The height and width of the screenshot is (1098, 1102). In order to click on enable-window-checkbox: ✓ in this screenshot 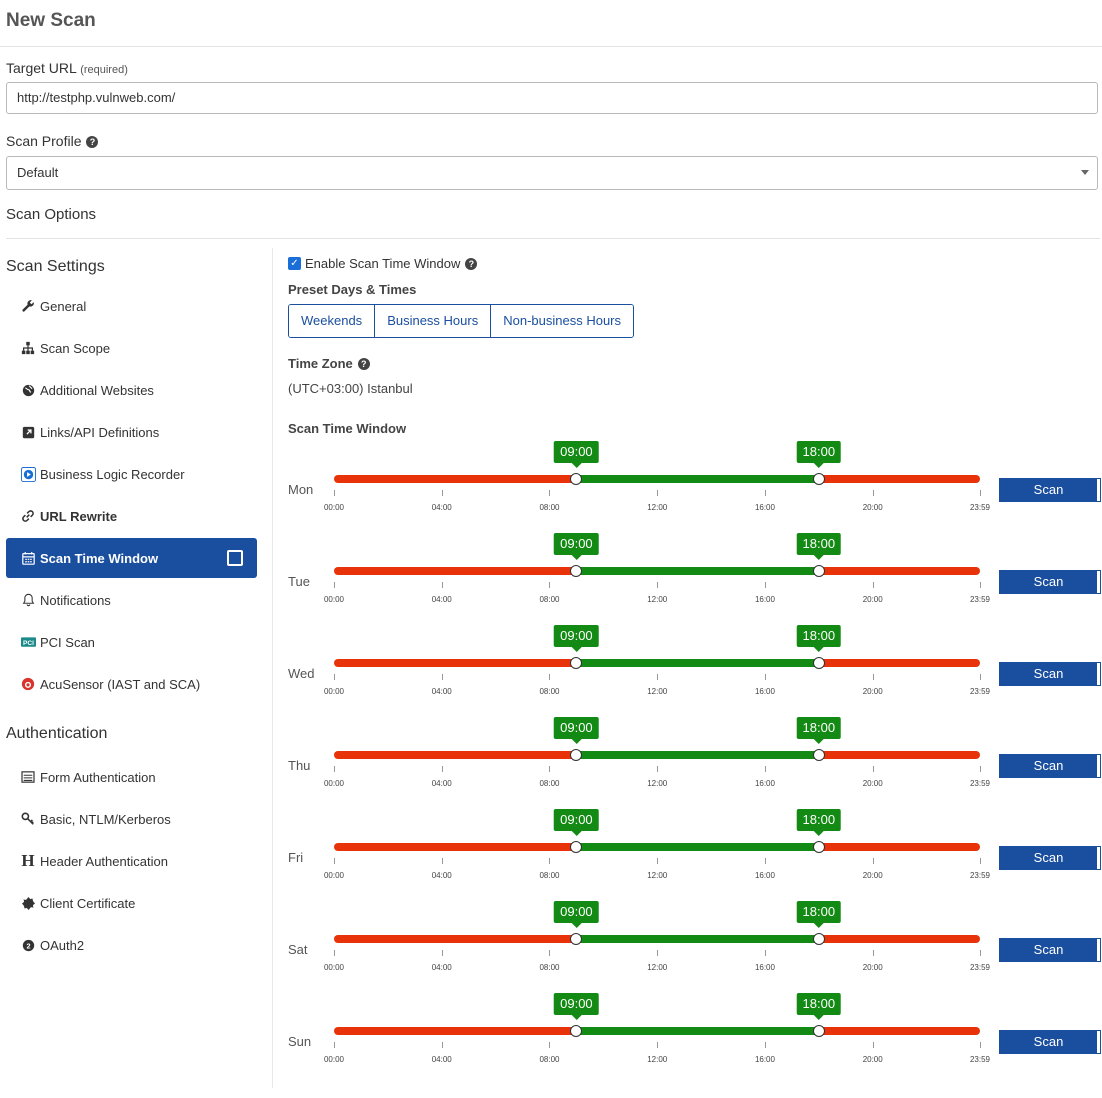, I will do `click(294, 263)`.